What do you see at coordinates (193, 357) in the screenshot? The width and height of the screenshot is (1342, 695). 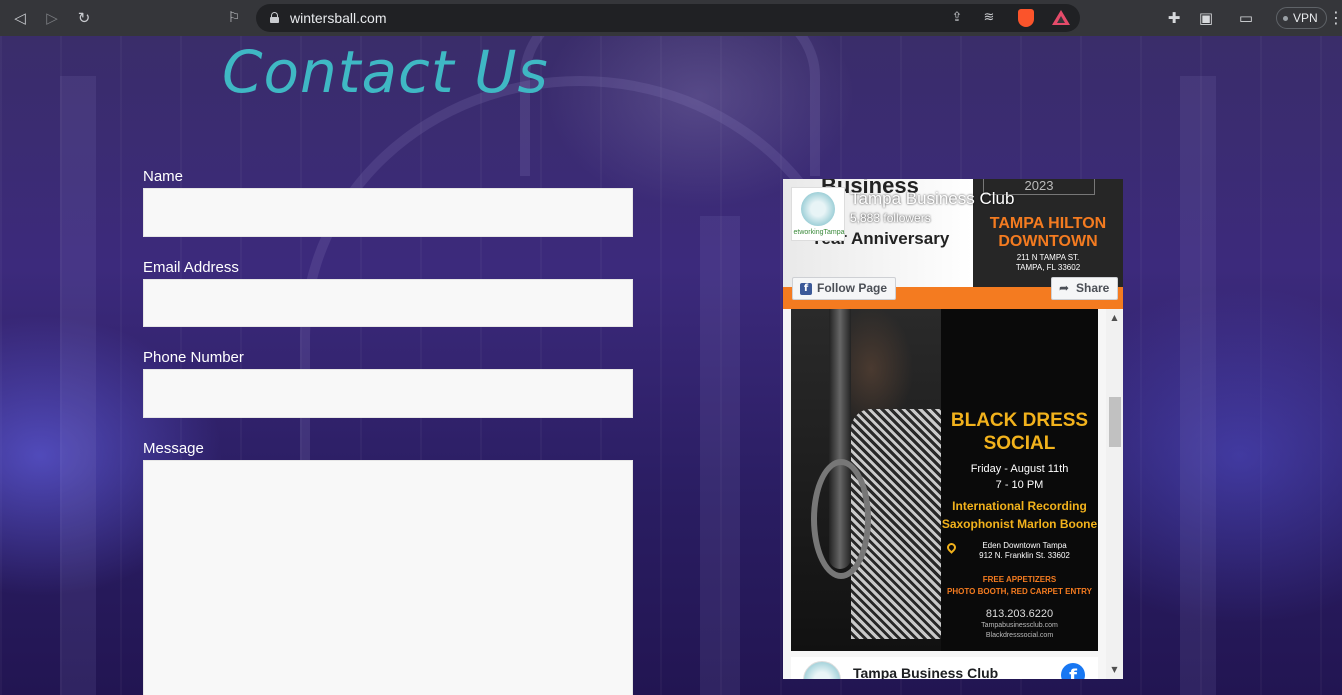 I see `phone-label: Phone Number` at bounding box center [193, 357].